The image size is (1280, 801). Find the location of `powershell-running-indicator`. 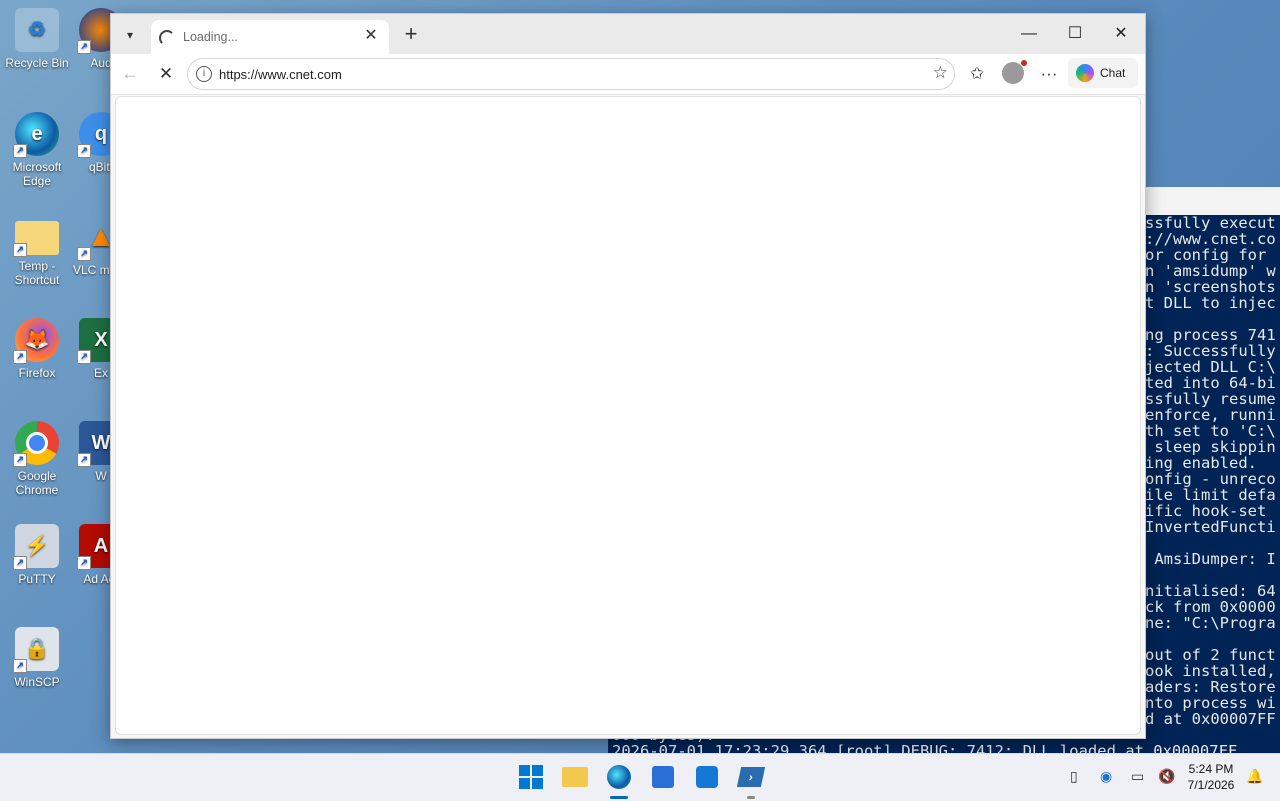

powershell-running-indicator is located at coordinates (751, 797).